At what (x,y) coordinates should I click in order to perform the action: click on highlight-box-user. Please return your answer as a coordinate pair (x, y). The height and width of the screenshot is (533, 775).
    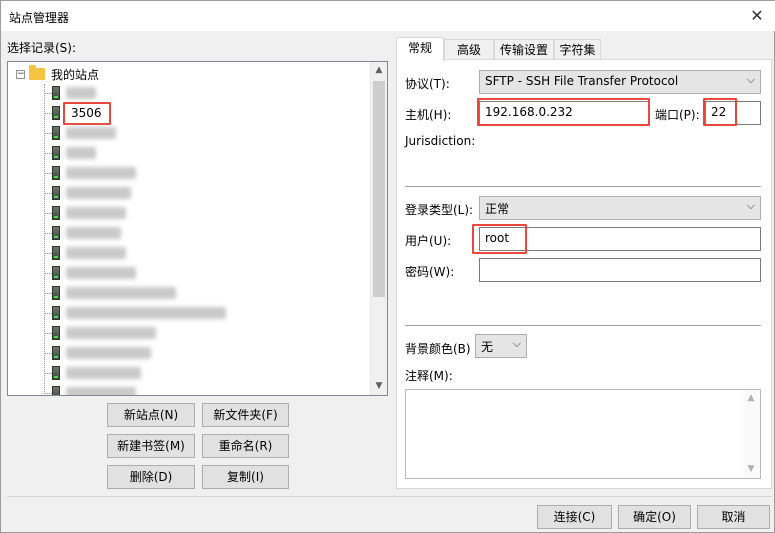
    Looking at the image, I should click on (499, 239).